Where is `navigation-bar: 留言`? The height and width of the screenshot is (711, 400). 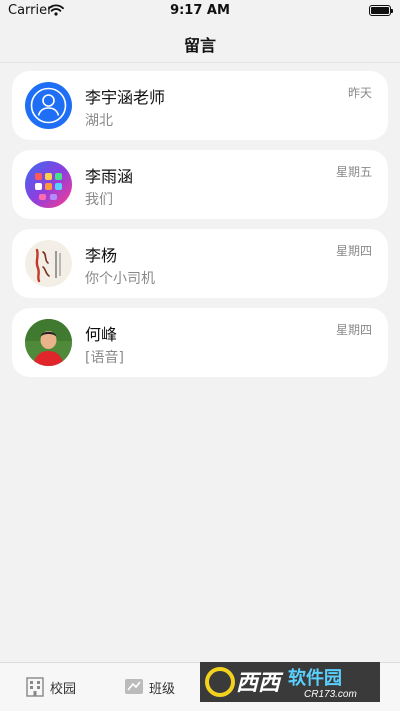 navigation-bar: 留言 is located at coordinates (200, 42).